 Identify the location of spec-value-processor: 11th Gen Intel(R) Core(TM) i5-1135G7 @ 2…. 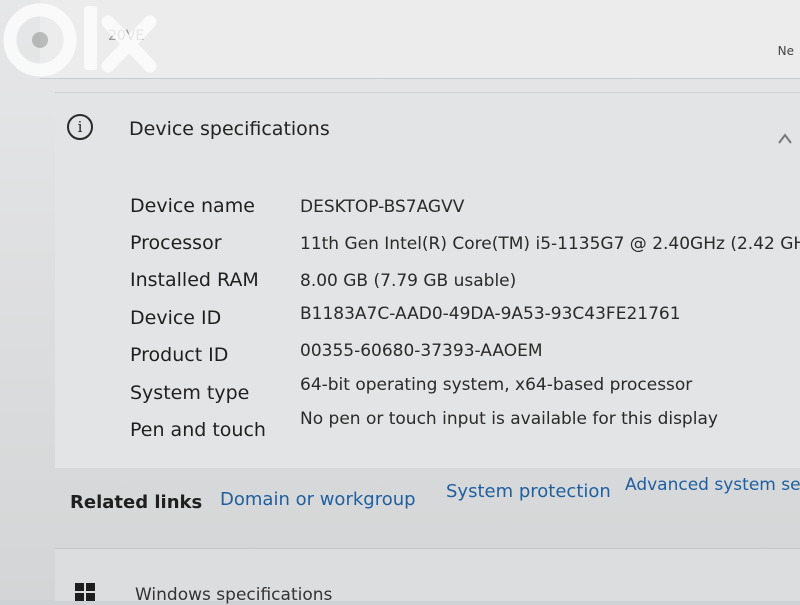
(550, 244).